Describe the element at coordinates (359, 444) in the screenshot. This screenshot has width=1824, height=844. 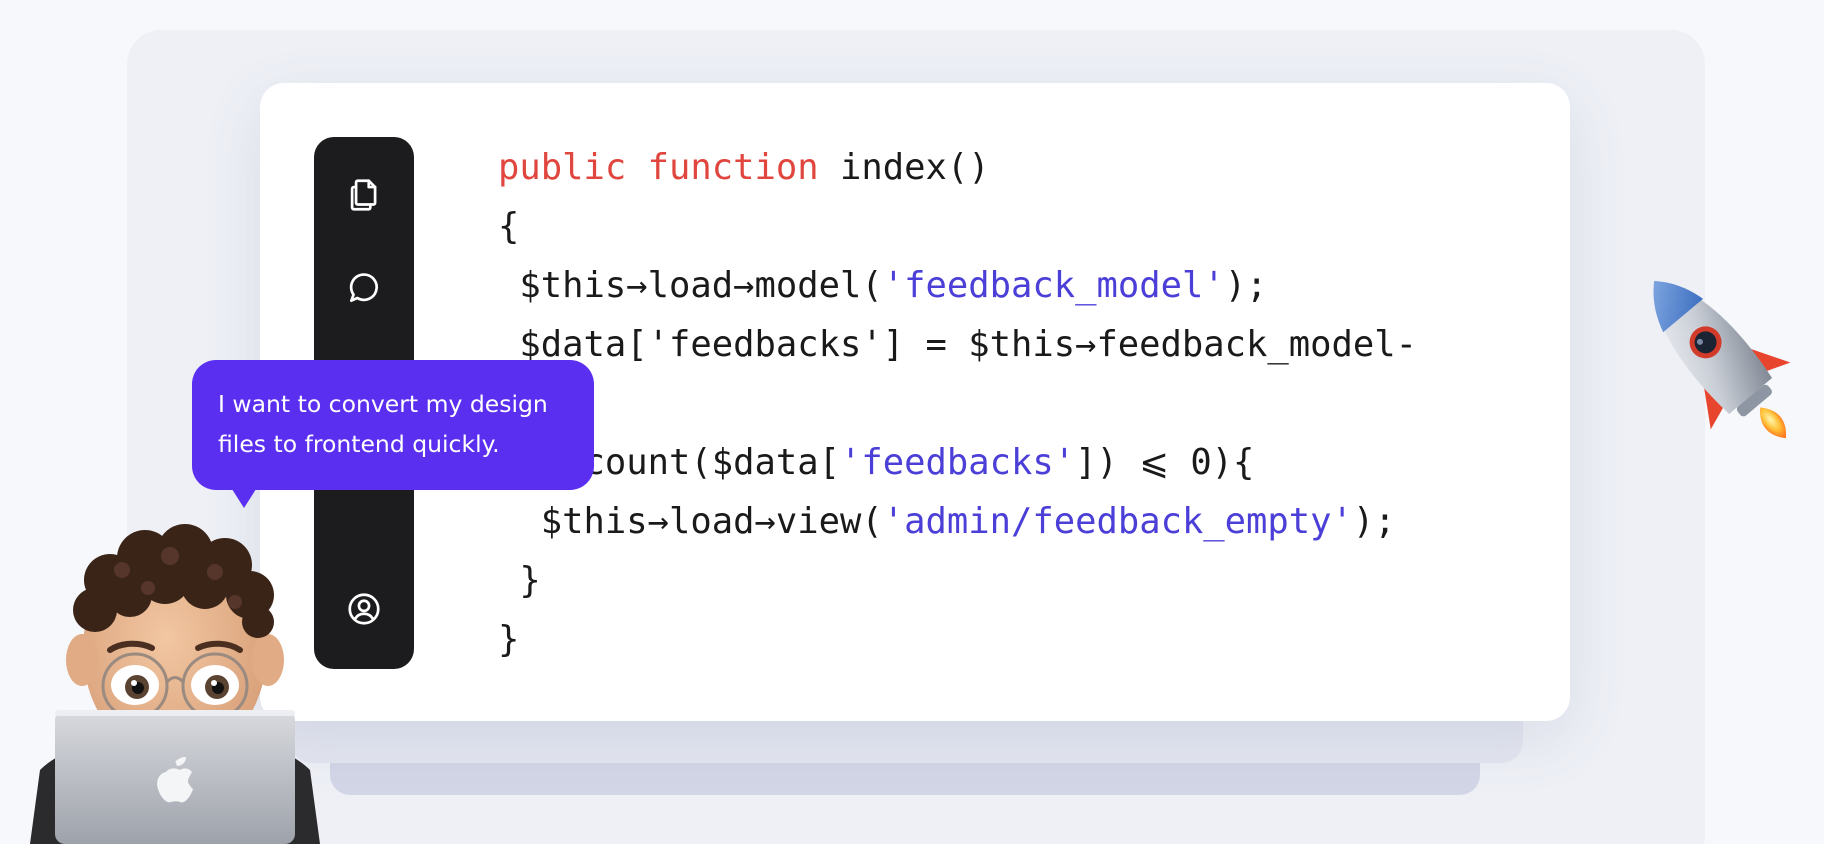
I see `chat-bubble-line: files to frontend quickly.` at that location.